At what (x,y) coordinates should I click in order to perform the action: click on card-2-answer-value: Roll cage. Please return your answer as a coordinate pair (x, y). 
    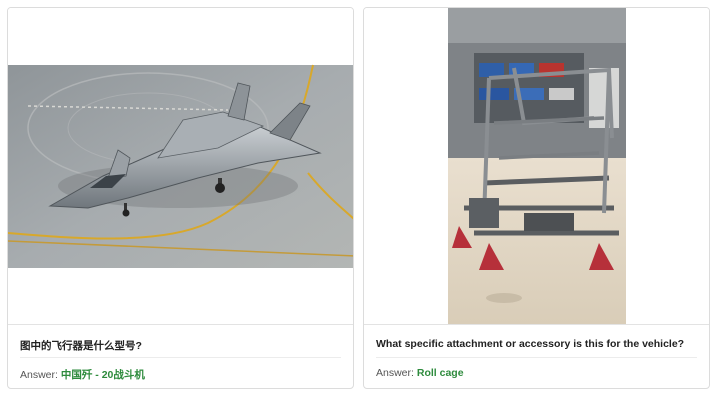
    Looking at the image, I should click on (440, 373).